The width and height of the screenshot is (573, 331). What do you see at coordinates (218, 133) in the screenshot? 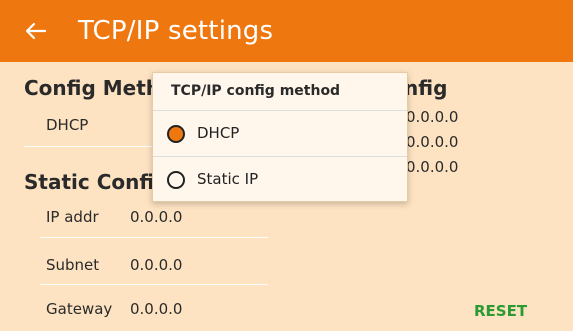
I see `option-label: DHCP` at bounding box center [218, 133].